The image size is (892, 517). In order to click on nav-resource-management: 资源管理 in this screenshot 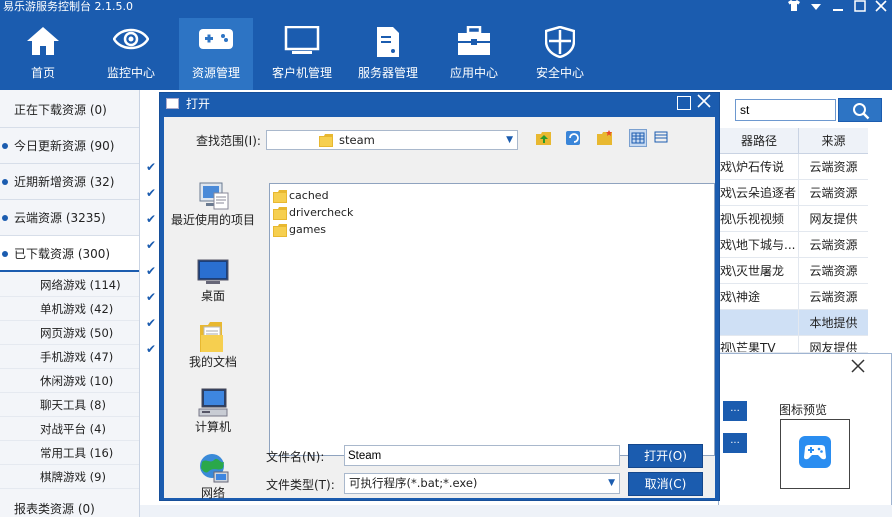, I will do `click(216, 54)`.